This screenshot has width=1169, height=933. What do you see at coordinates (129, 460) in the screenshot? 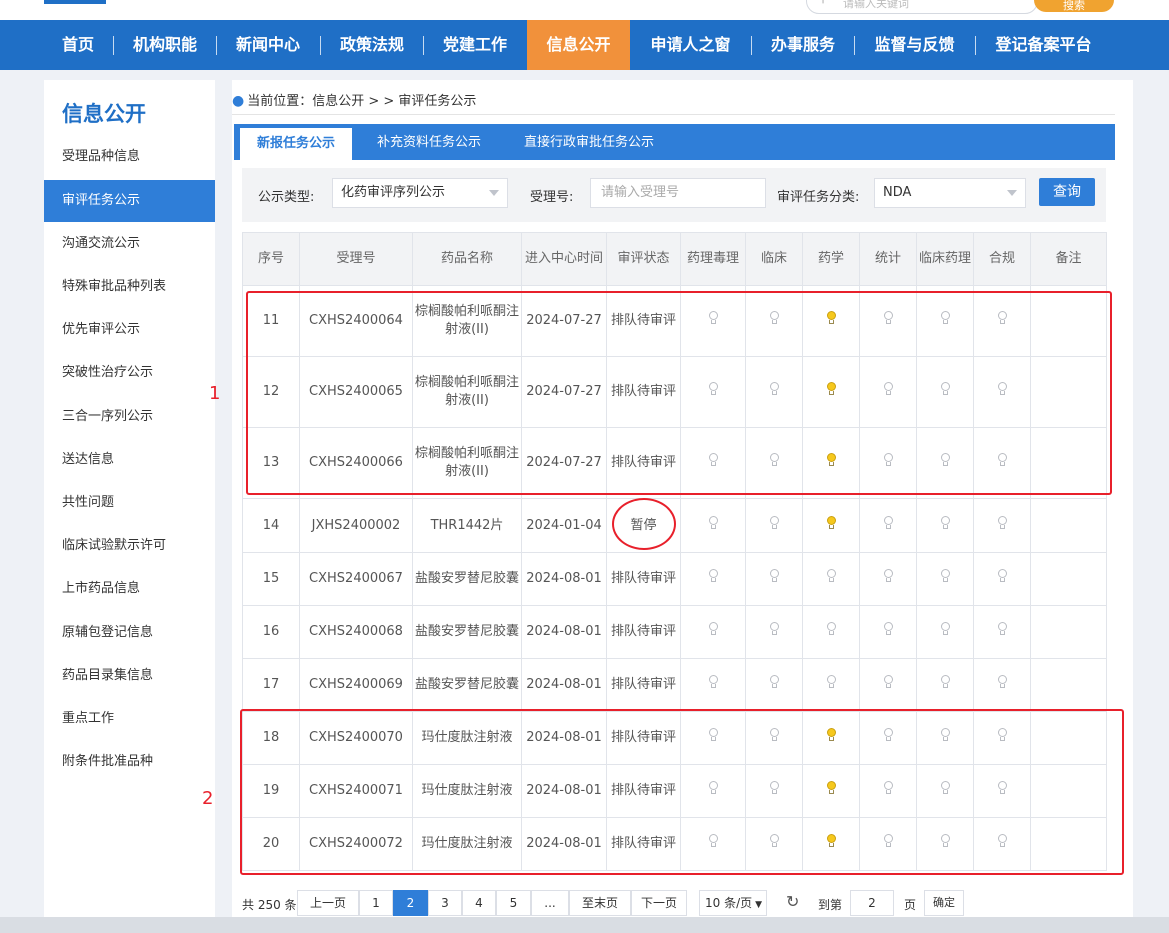
I see `sidebar-item-delivery: 送达信息` at bounding box center [129, 460].